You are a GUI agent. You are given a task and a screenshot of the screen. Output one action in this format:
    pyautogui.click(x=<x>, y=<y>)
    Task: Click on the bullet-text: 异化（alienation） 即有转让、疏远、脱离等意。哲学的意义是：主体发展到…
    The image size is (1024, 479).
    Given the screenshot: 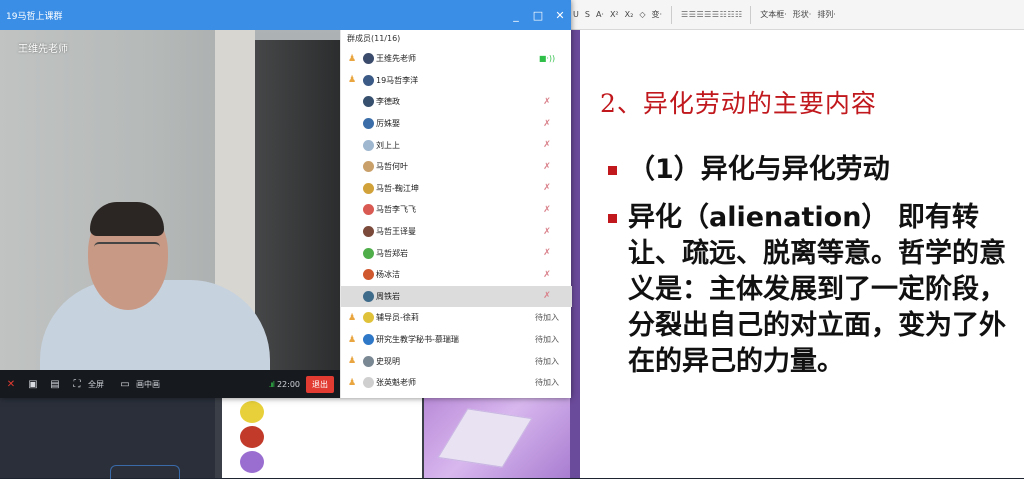 What is the action you would take?
    pyautogui.click(x=817, y=289)
    